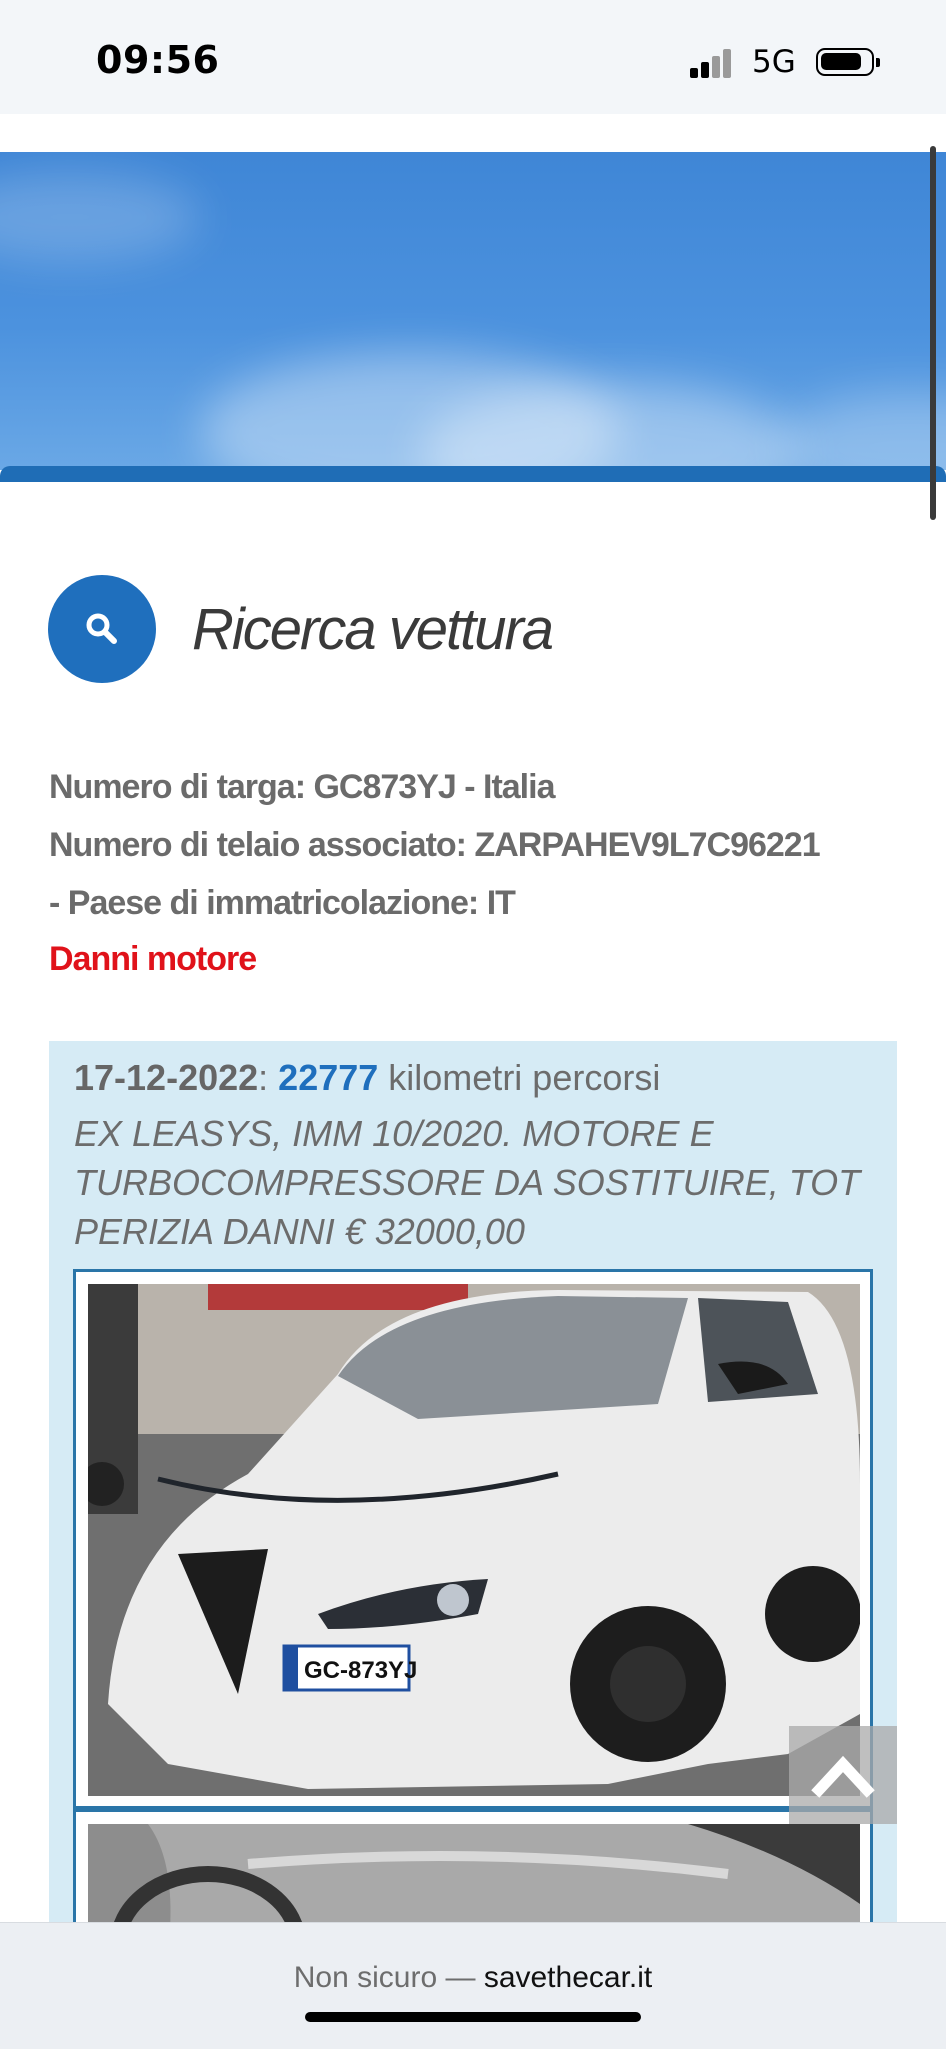 This screenshot has height=2049, width=946. What do you see at coordinates (774, 62) in the screenshot?
I see `network-label: 5G` at bounding box center [774, 62].